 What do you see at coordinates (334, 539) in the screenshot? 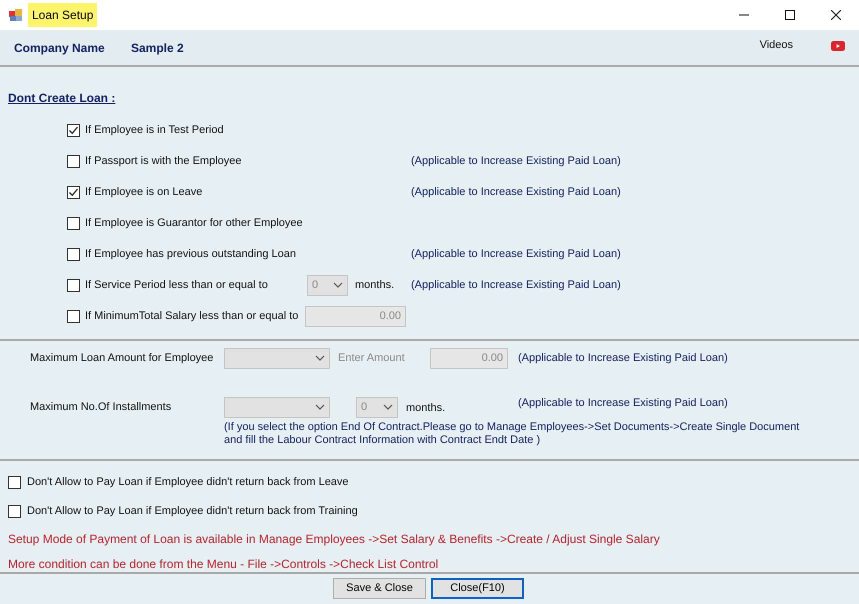
I see `info-text: Setup Mode of Payment of Loan is available in Manage Employees ->Set Salary & Benefits ->Create / Adjust Single Salary` at bounding box center [334, 539].